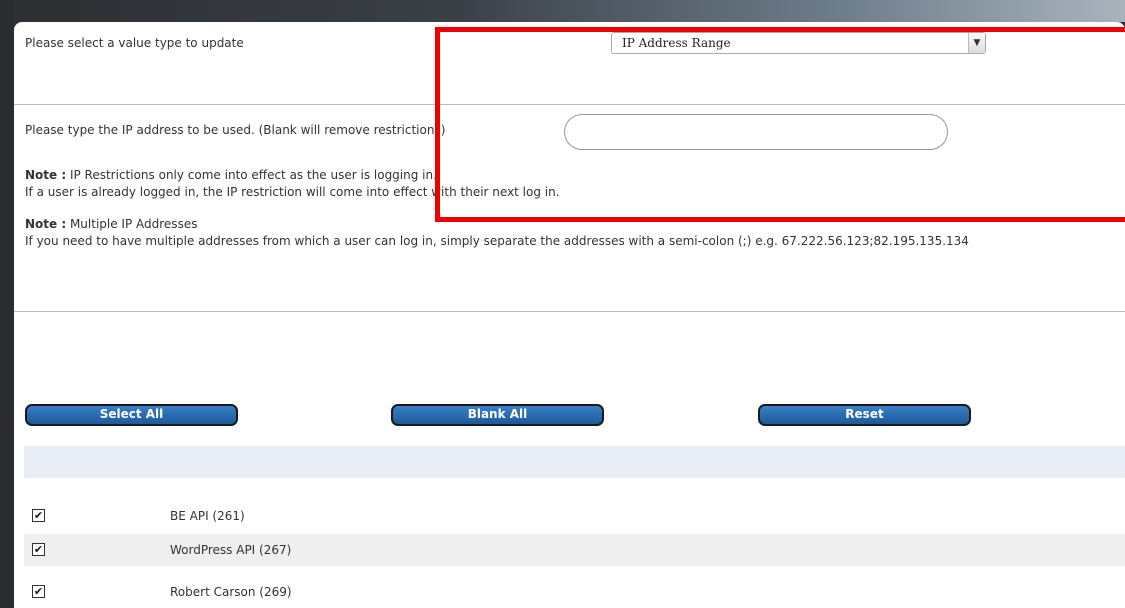  I want to click on list-header-band, so click(574, 462).